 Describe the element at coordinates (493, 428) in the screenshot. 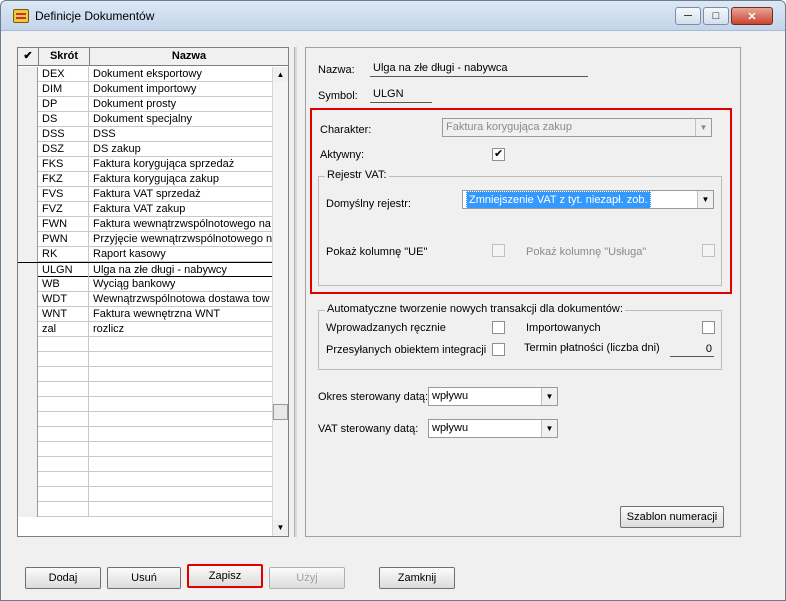

I see `vat-sterowany-select: wpływu ▼` at that location.